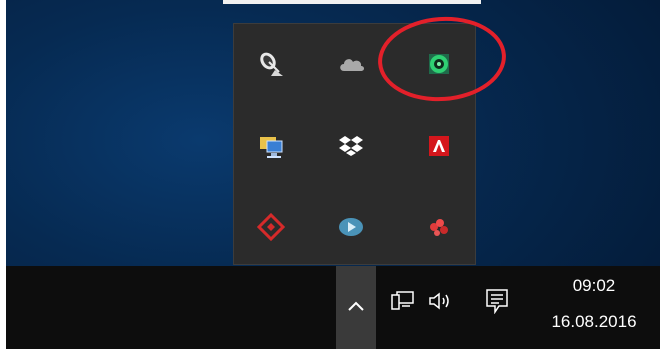  Describe the element at coordinates (271, 146) in the screenshot. I see `network-computer-icon` at that location.